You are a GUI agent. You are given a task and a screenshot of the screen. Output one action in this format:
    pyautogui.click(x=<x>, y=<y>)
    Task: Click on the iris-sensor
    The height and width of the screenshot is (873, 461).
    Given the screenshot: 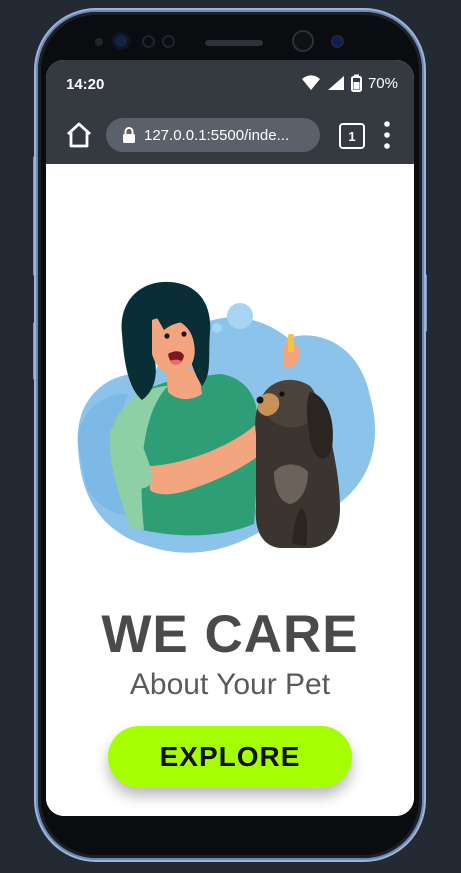 What is the action you would take?
    pyautogui.click(x=303, y=41)
    